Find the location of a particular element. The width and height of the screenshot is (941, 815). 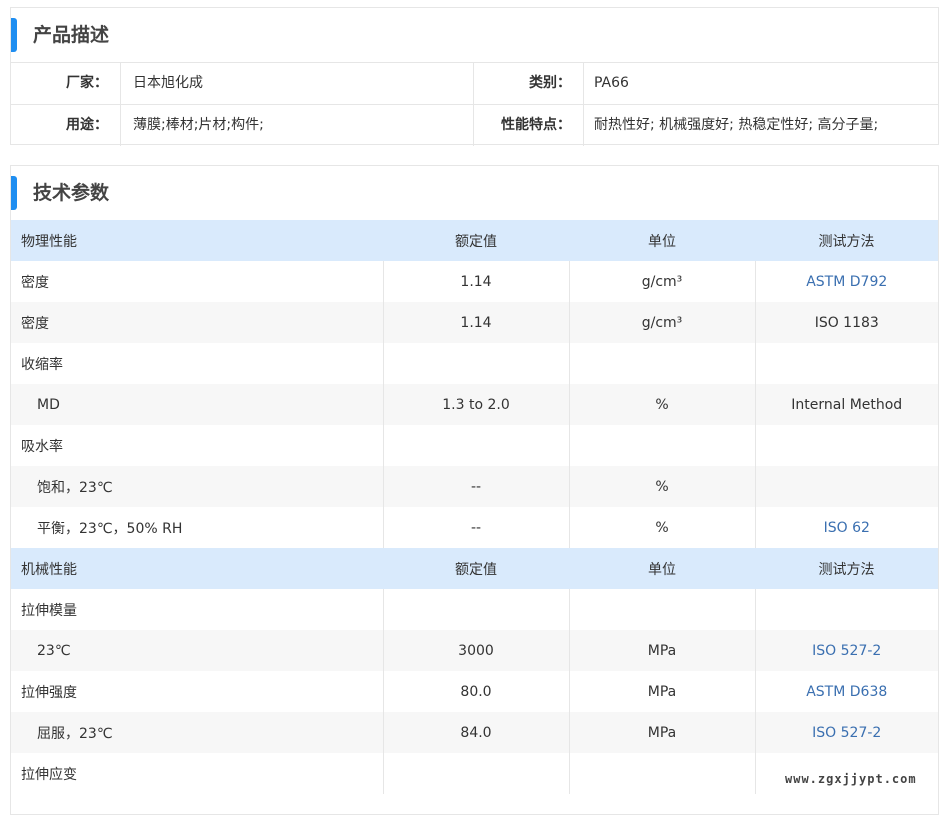

table-row: 平衡，23℃，50% RH --% ISO 62 is located at coordinates (474, 527).